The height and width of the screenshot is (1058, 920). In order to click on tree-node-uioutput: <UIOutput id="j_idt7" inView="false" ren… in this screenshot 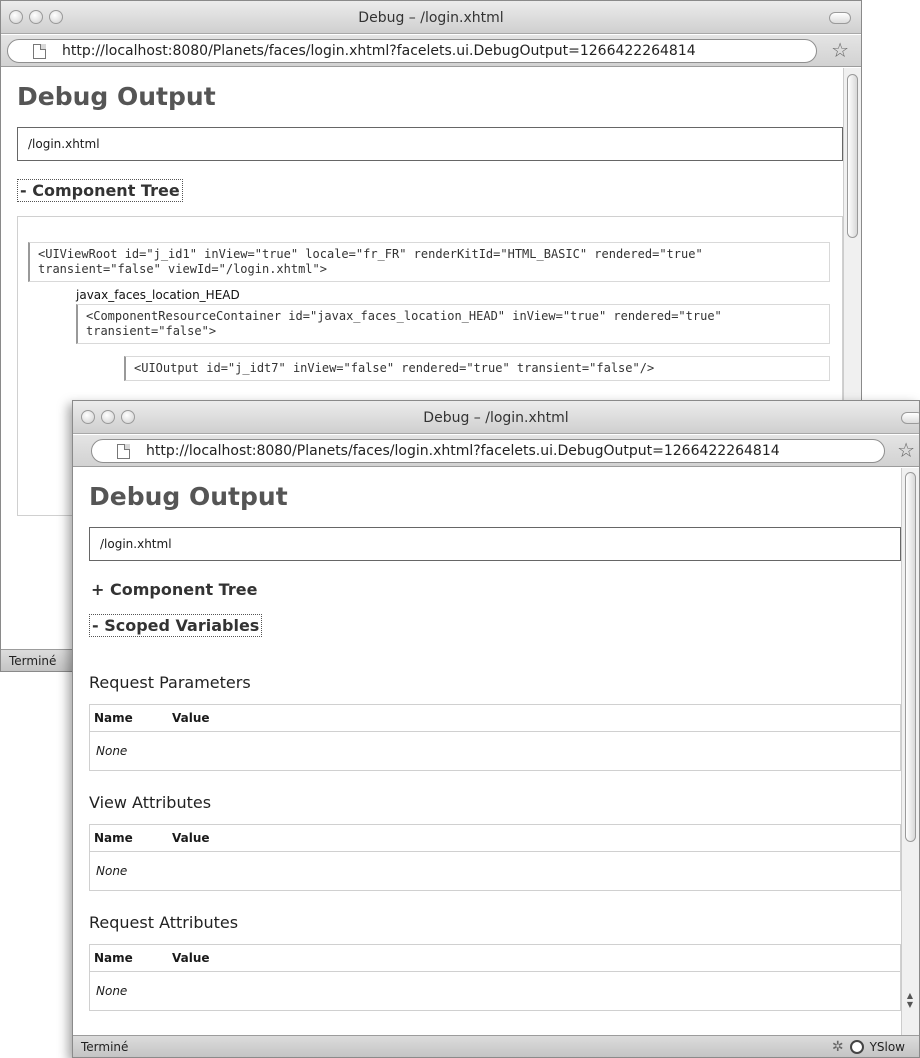, I will do `click(477, 368)`.